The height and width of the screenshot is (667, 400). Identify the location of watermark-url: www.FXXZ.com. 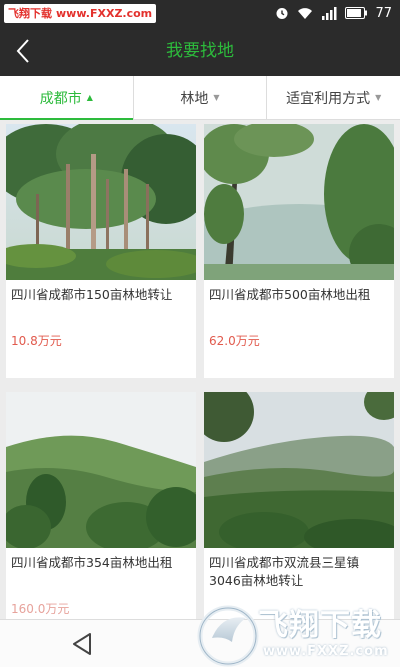
(104, 13).